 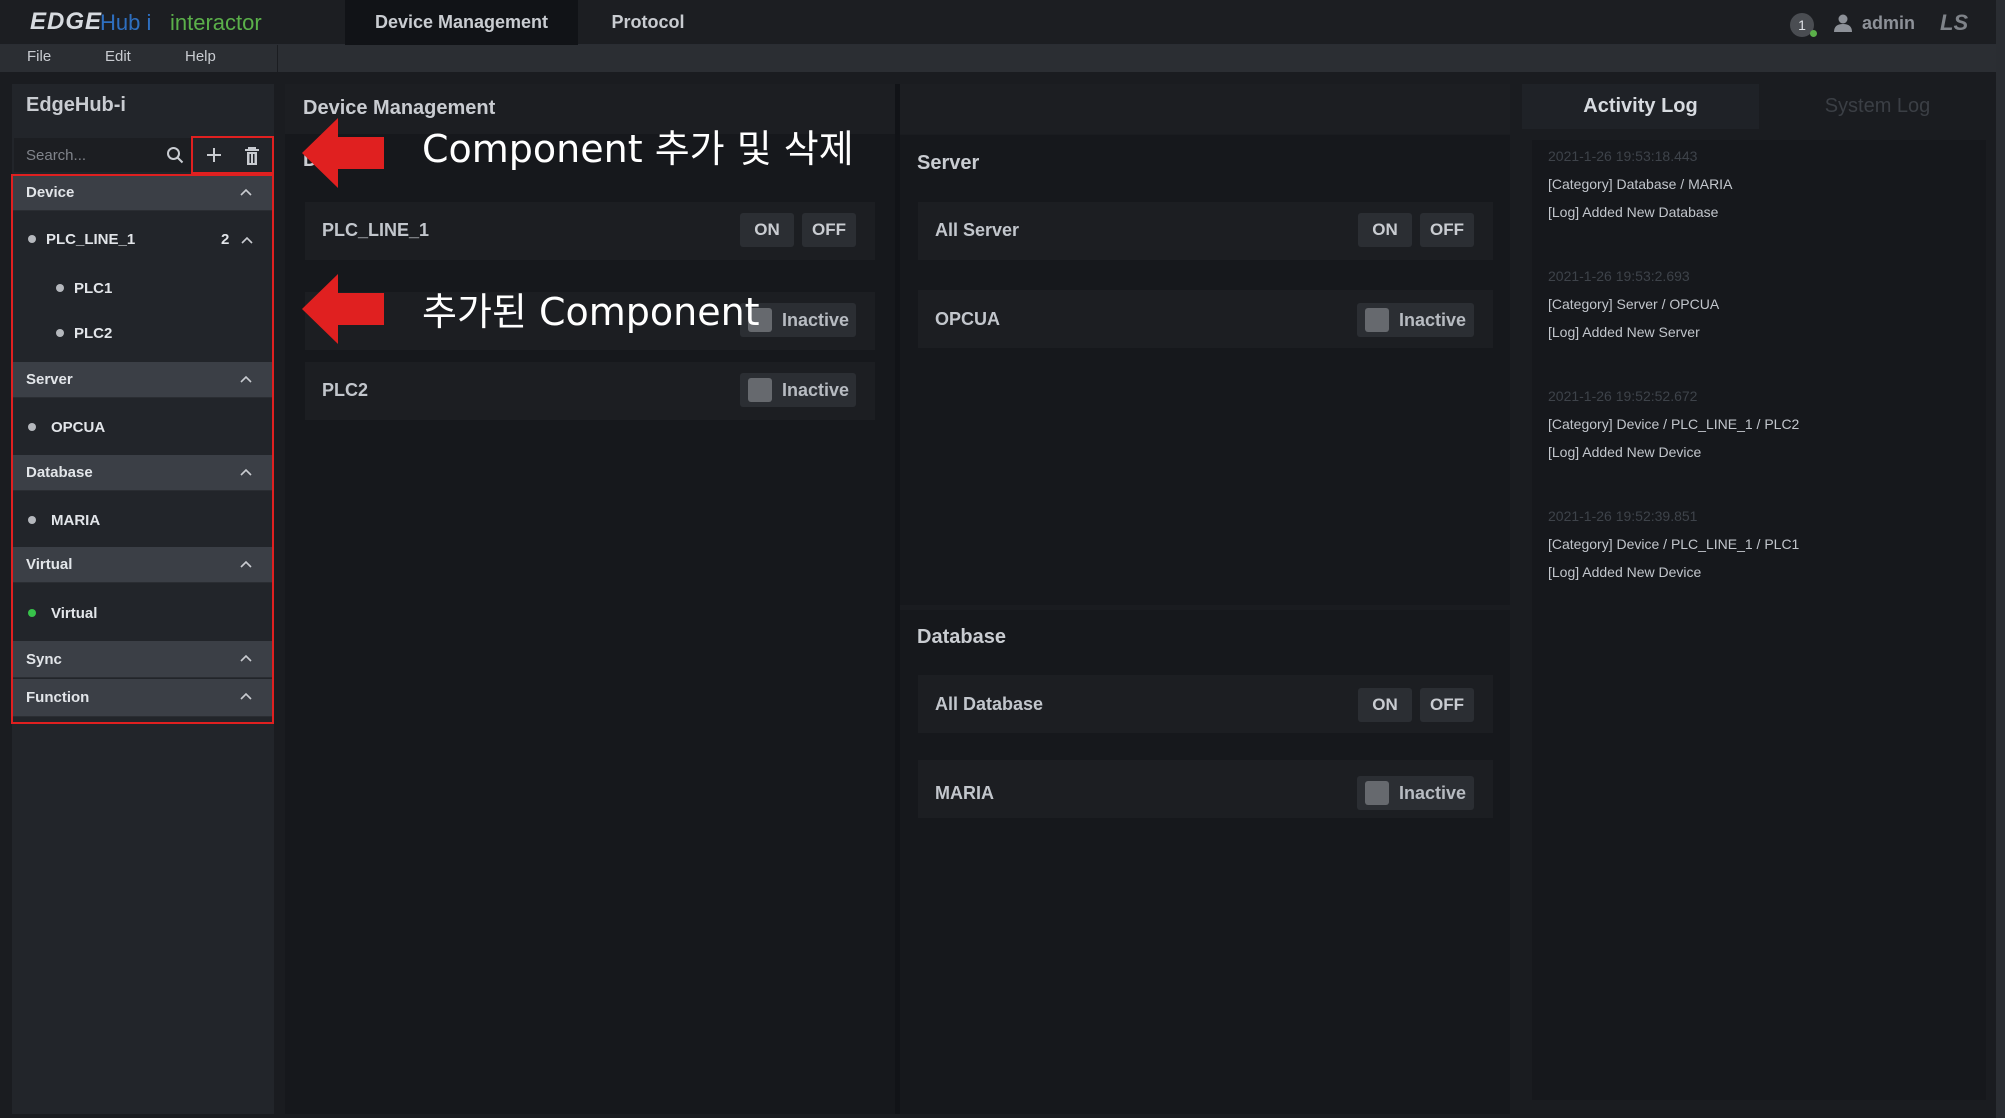 I want to click on row-label: PLC2, so click(x=345, y=390).